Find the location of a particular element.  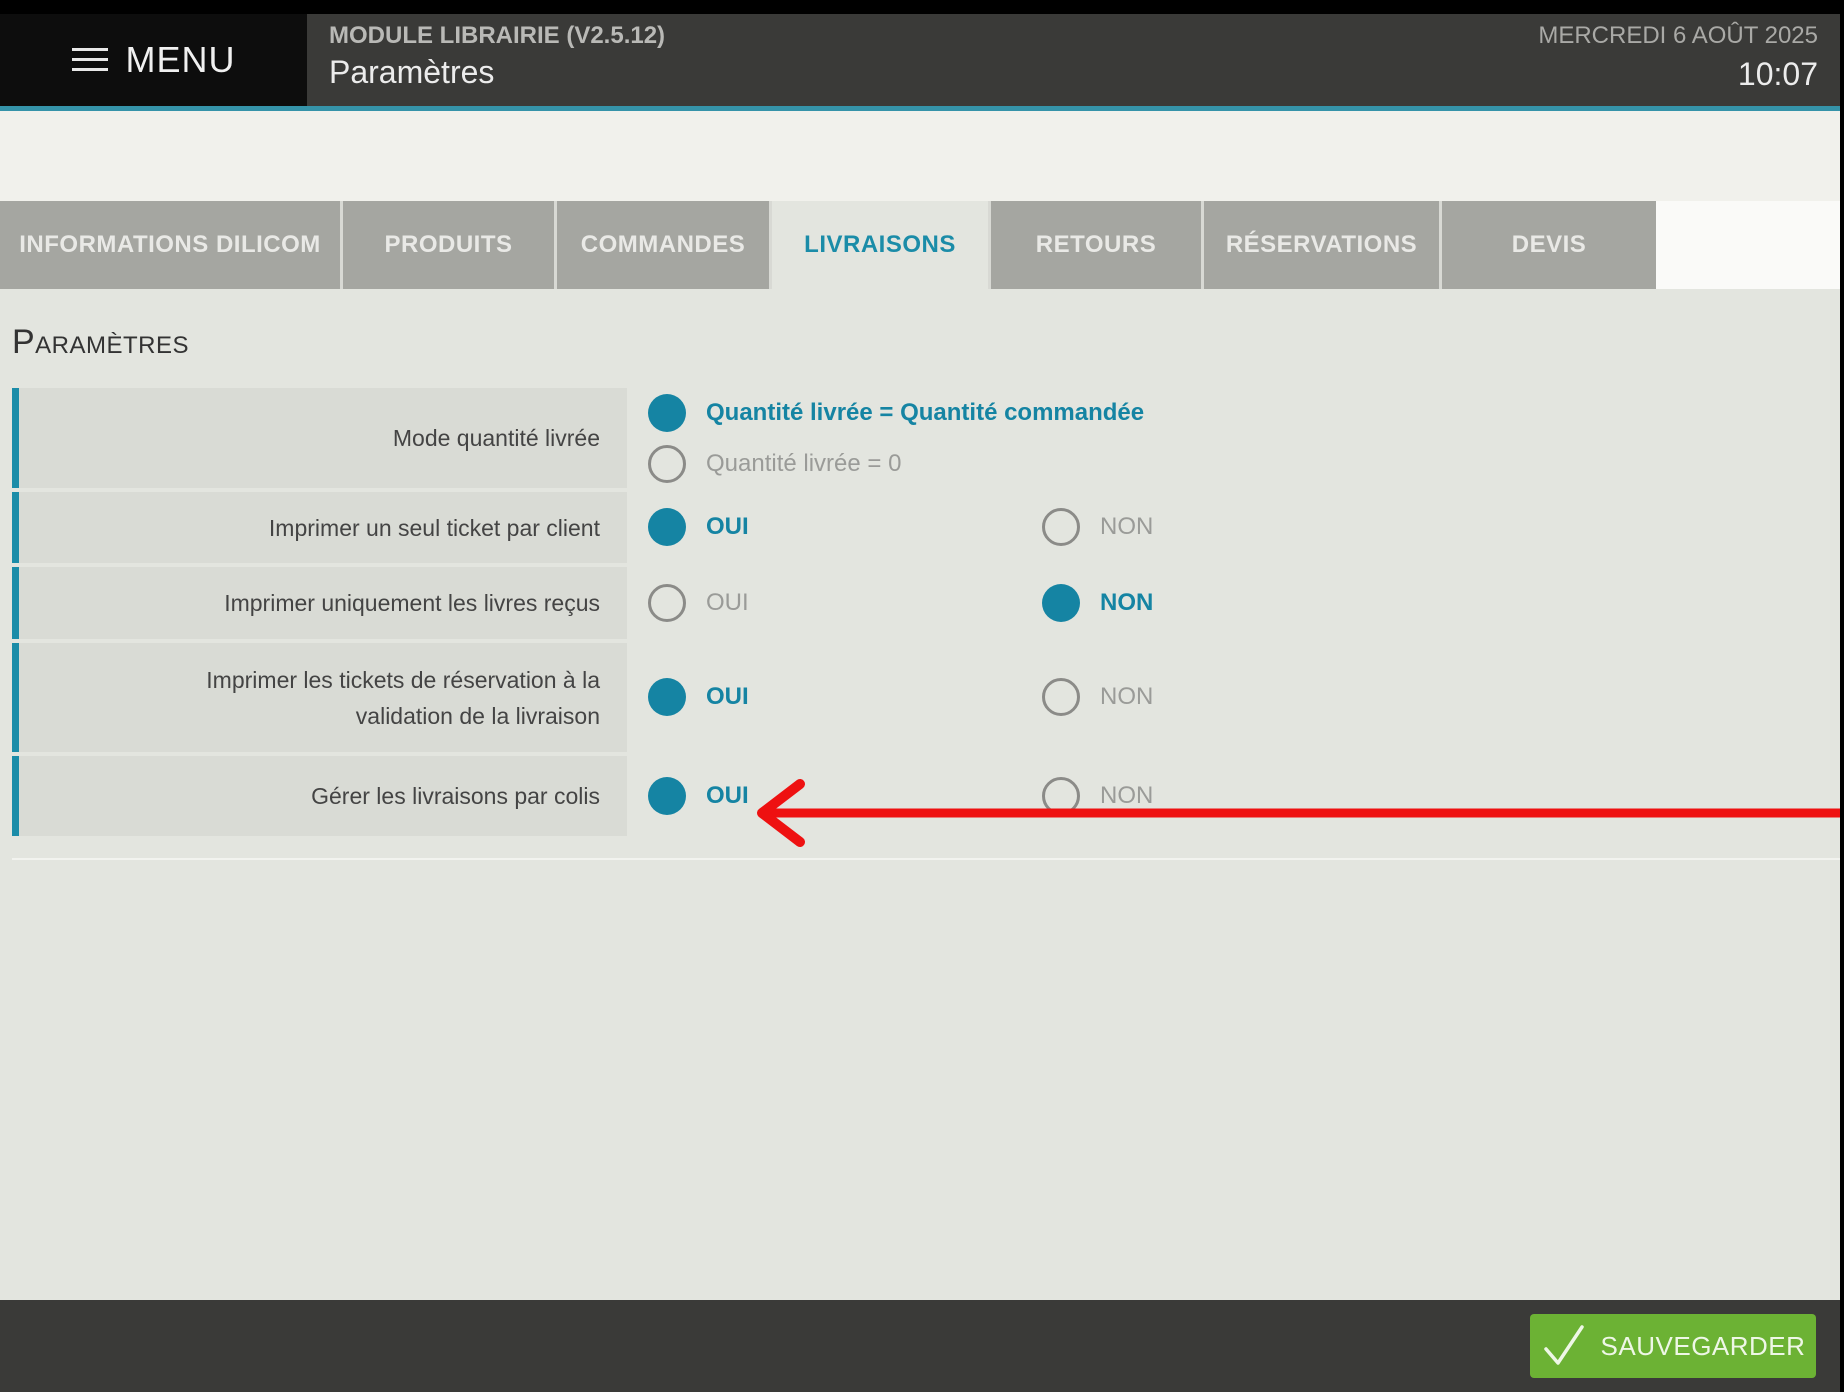

radio-option-quantite-commandee: Quantité livrée = Quantité commandée is located at coordinates (896, 413).